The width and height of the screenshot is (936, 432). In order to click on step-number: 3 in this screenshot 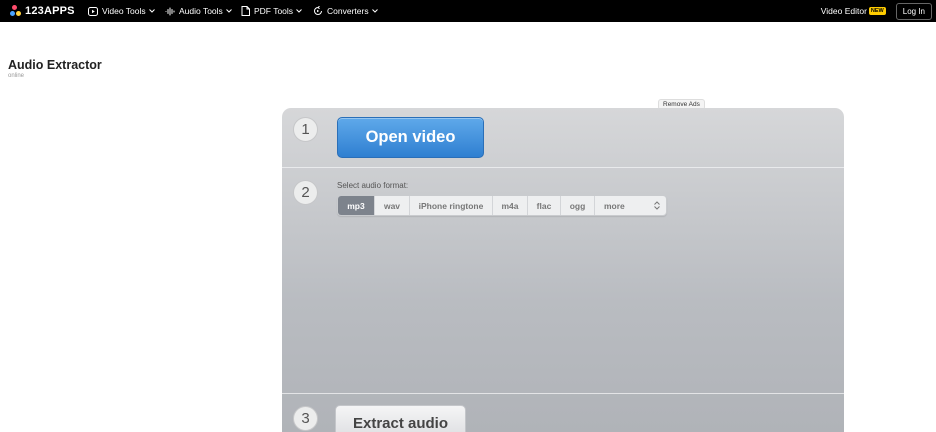, I will do `click(305, 418)`.